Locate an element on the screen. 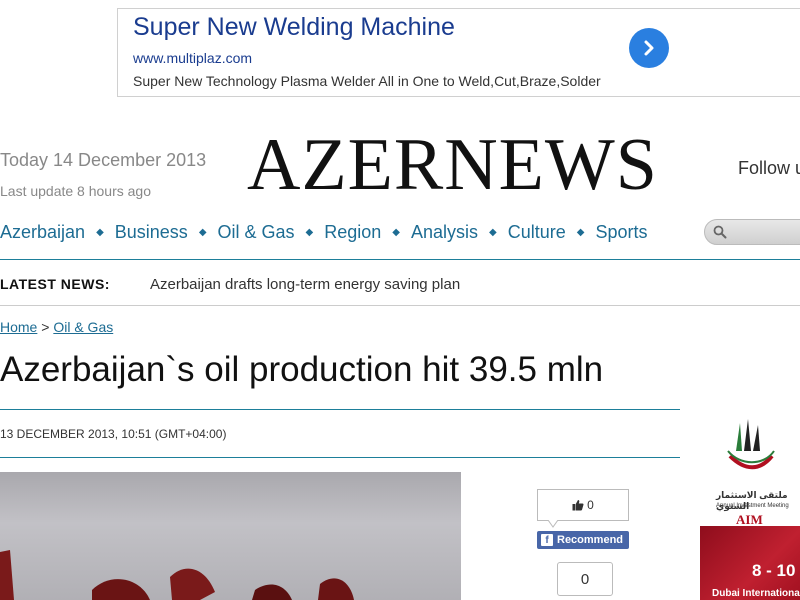  search-icon is located at coordinates (720, 234).